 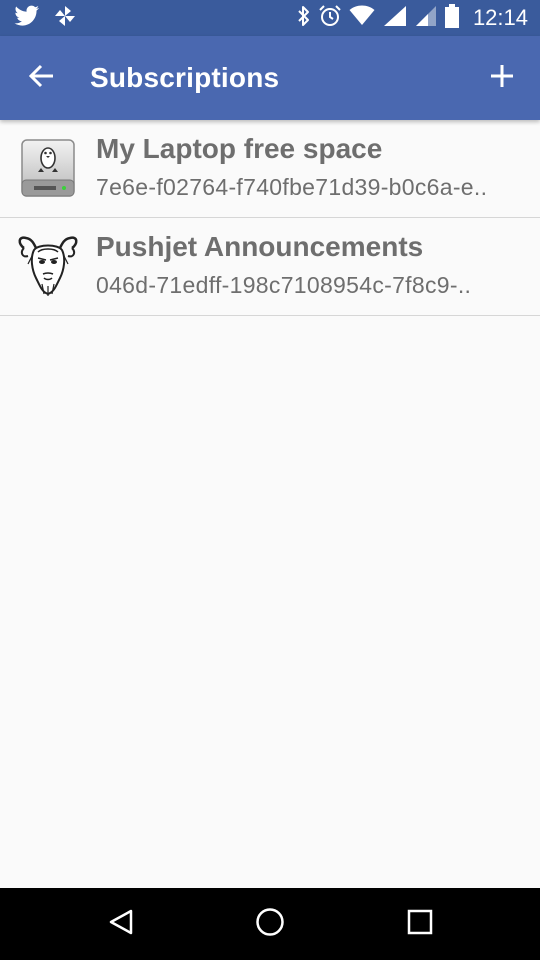 I want to click on subscription-token: 7e6e-f02764-f740fbe71d39-b0c6a-e.., so click(x=292, y=187).